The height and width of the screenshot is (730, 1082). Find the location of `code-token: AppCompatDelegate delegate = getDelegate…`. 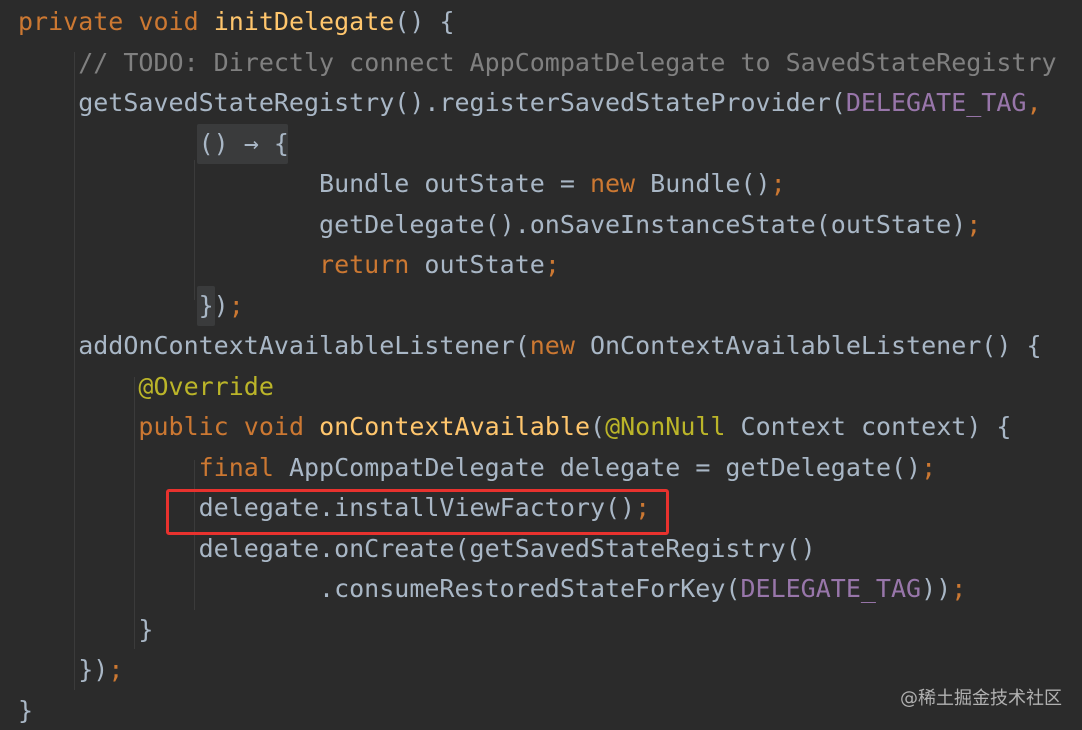

code-token: AppCompatDelegate delegate = getDelegate… is located at coordinates (597, 467).